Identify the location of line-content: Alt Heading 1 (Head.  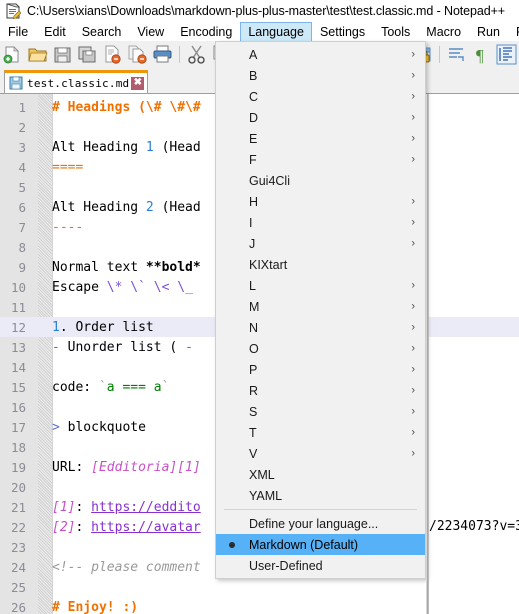
(126, 147).